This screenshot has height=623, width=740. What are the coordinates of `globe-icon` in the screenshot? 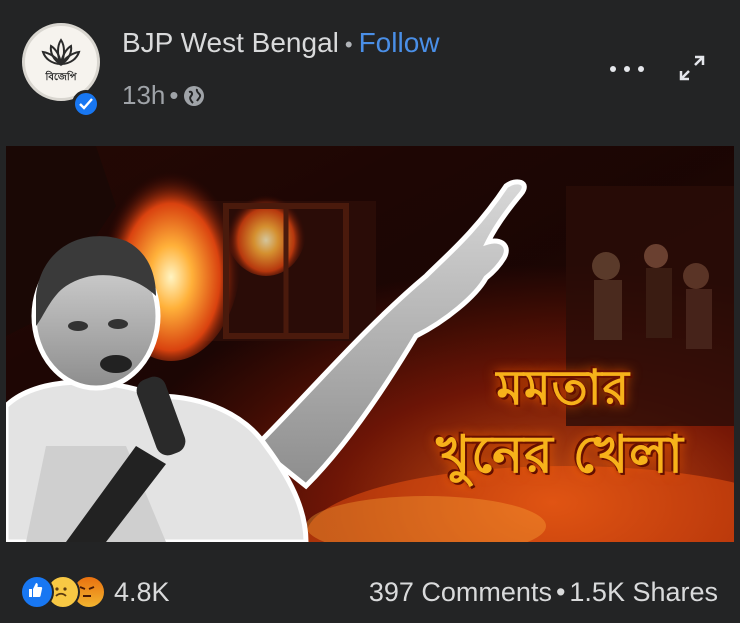 It's located at (193, 95).